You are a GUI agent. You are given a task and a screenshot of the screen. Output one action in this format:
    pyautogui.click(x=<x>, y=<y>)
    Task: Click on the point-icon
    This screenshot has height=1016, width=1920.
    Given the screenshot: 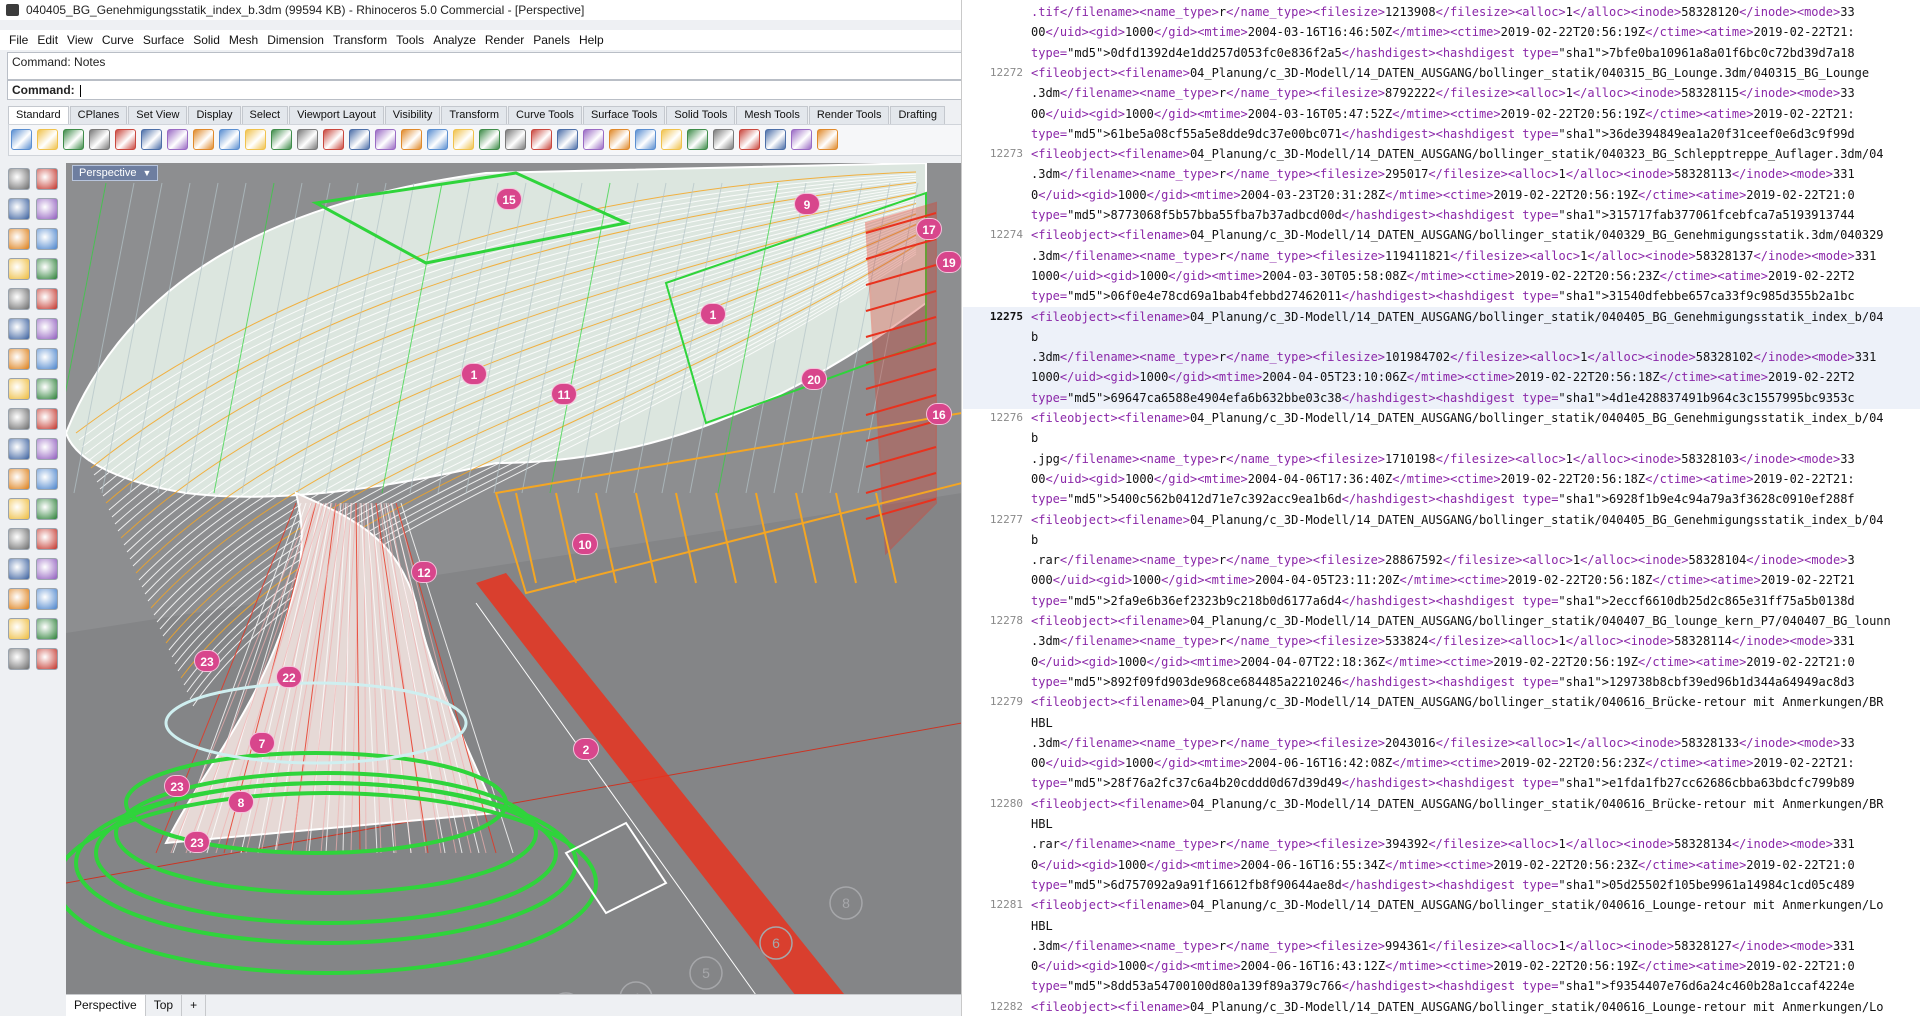 What is the action you would take?
    pyautogui.click(x=47, y=179)
    